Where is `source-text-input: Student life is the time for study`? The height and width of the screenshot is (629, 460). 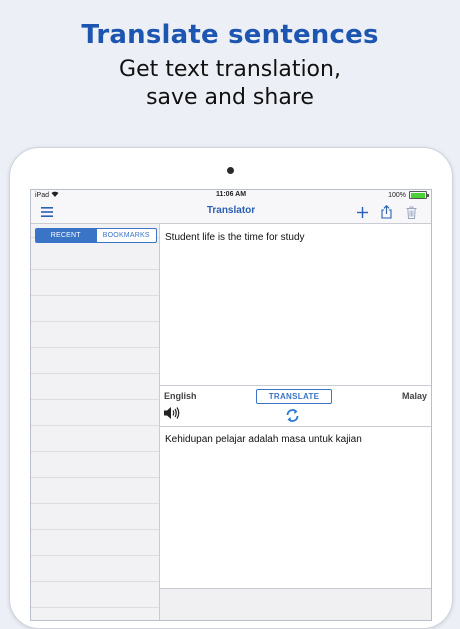 source-text-input: Student life is the time for study is located at coordinates (295, 237).